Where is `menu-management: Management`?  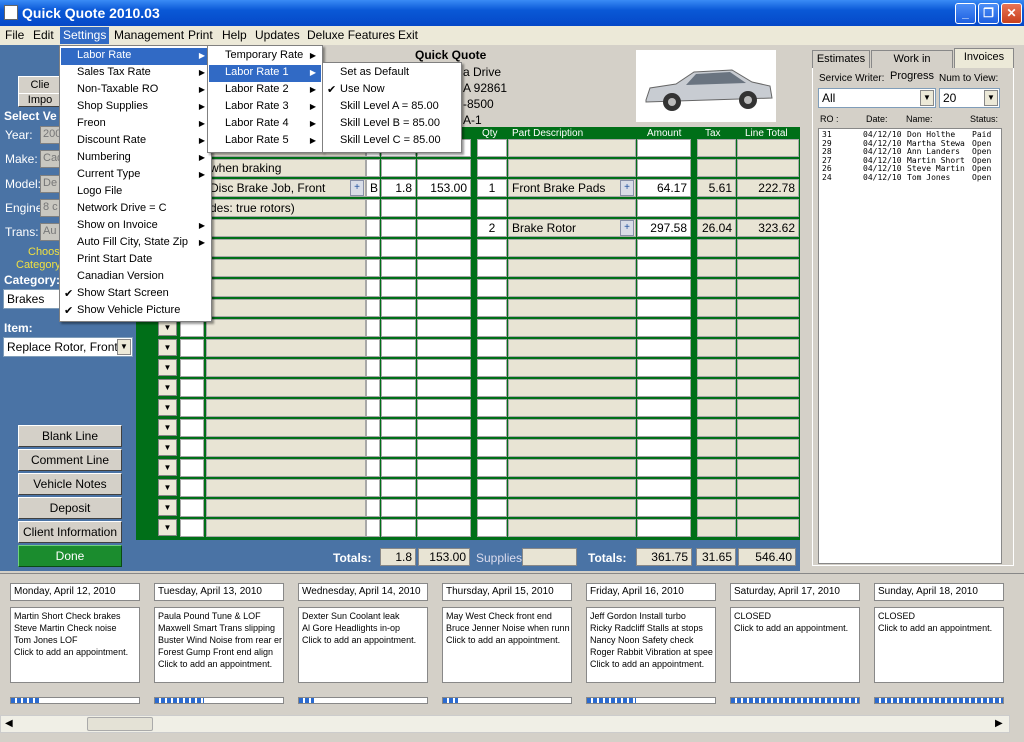
menu-management: Management is located at coordinates (149, 35).